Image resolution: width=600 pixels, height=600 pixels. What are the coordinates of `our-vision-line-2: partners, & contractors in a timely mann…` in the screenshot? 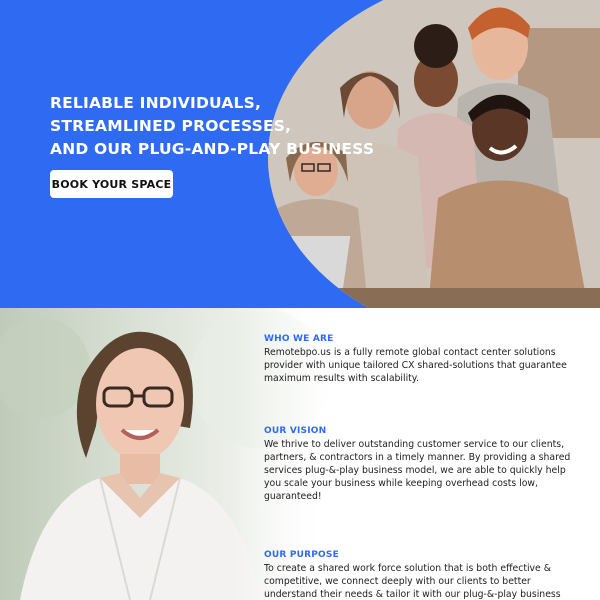 It's located at (417, 457).